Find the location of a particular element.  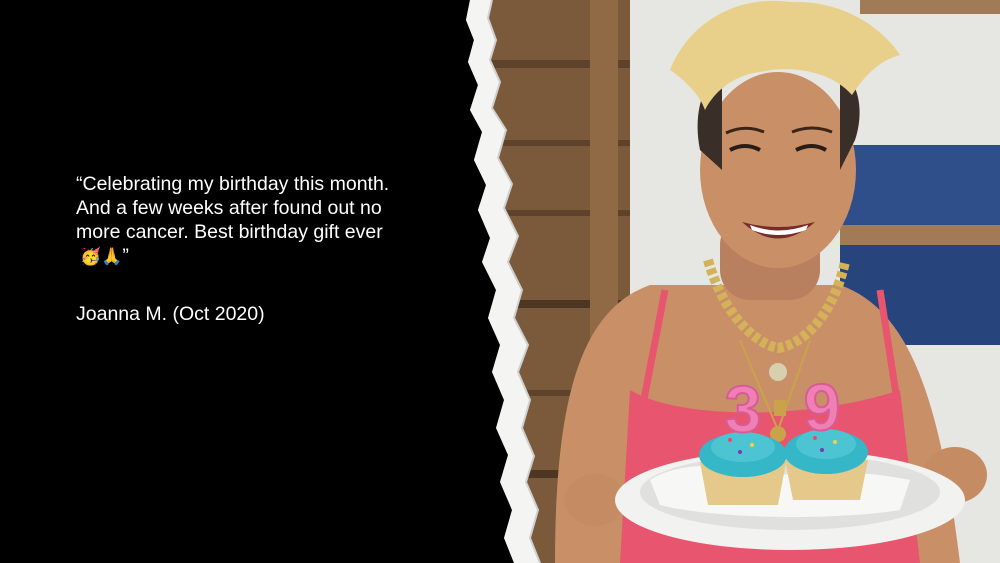

face is located at coordinates (778, 170).